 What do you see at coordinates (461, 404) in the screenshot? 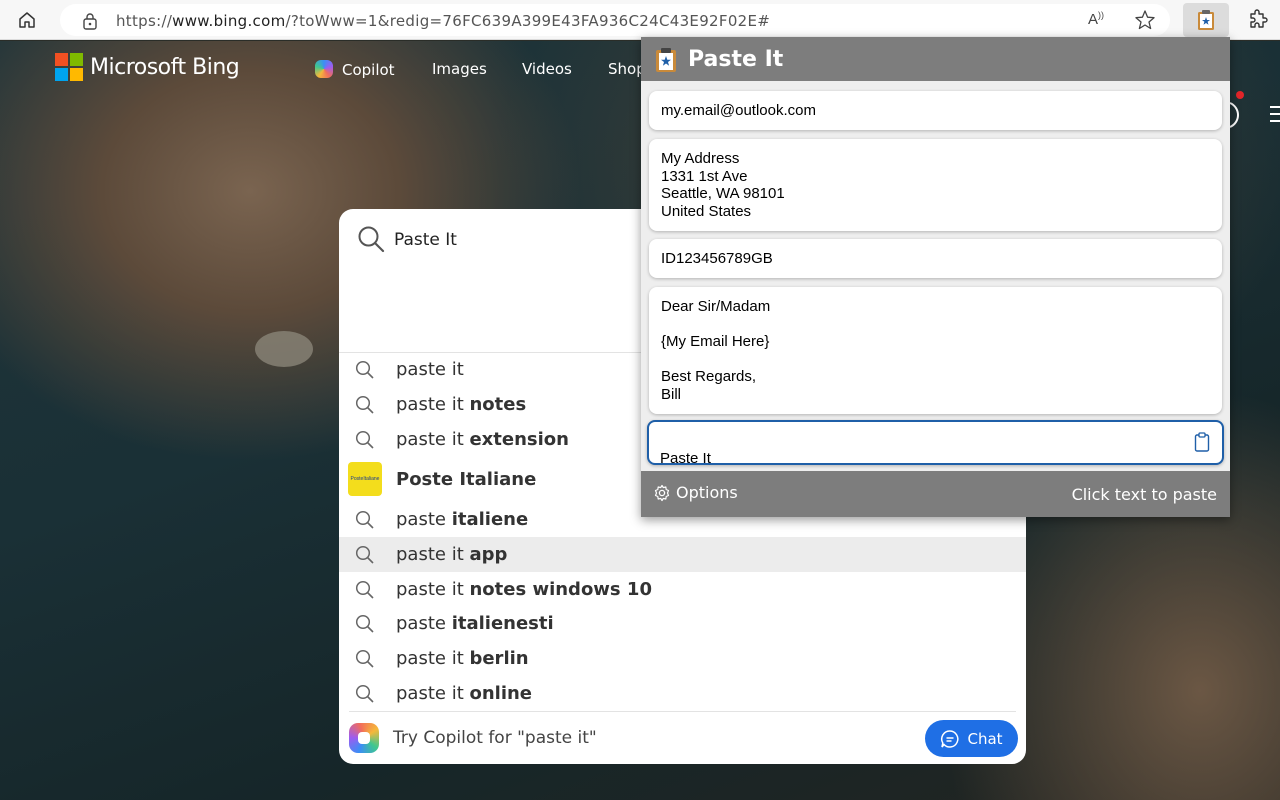
I see `suggestion-text: paste it notes` at bounding box center [461, 404].